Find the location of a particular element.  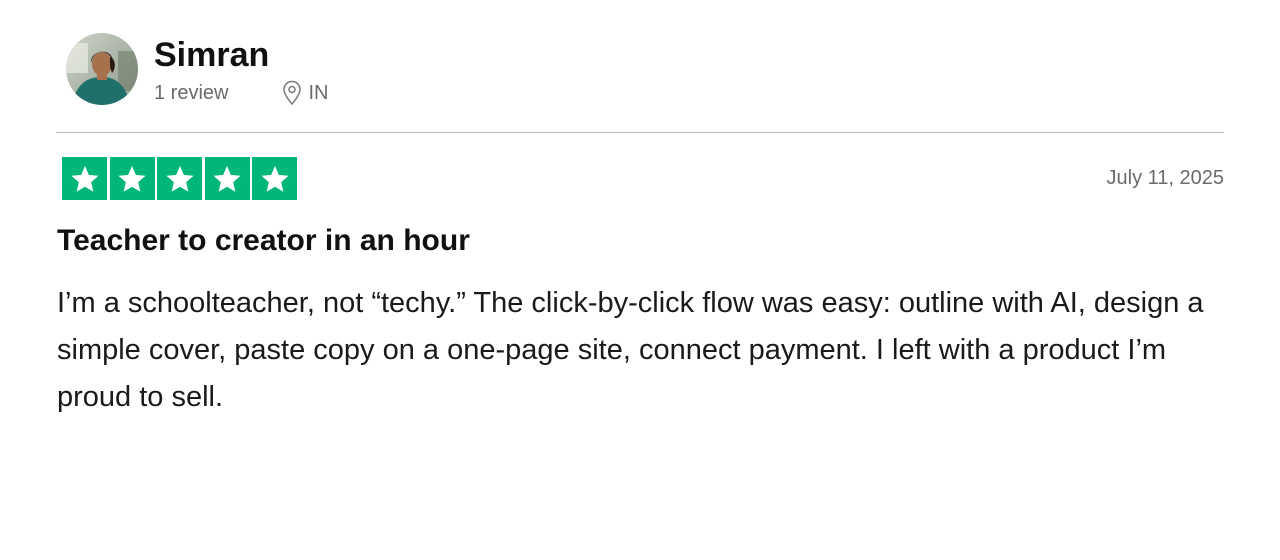

reviewer-location: IN is located at coordinates (305, 93).